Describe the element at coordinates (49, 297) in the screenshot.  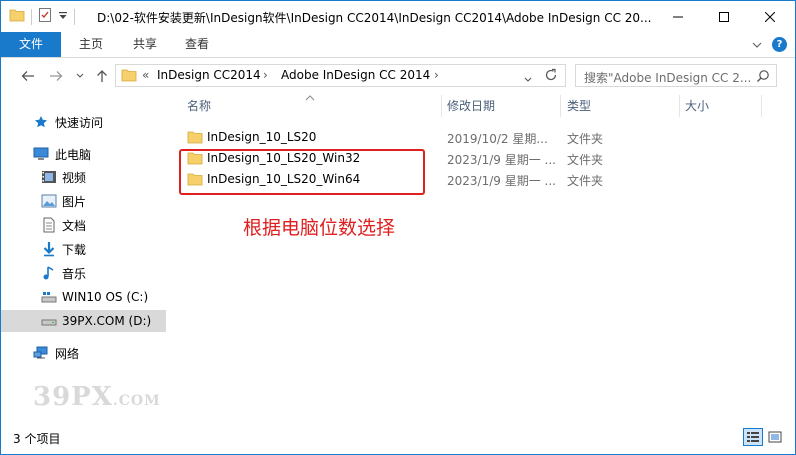
I see `drive-c-icon` at that location.